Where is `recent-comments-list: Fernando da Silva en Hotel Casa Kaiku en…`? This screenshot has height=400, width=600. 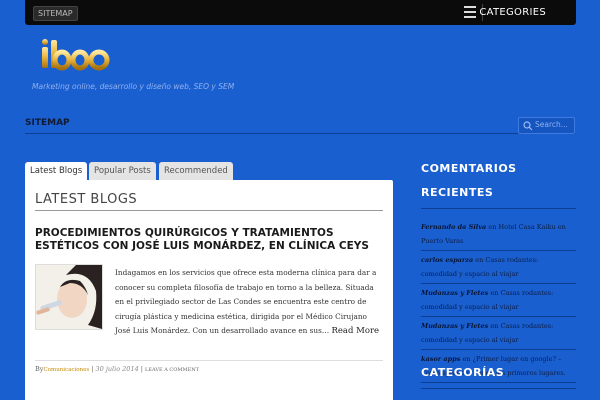 recent-comments-list: Fernando da Silva en Hotel Casa Kaiku en… is located at coordinates (498, 300).